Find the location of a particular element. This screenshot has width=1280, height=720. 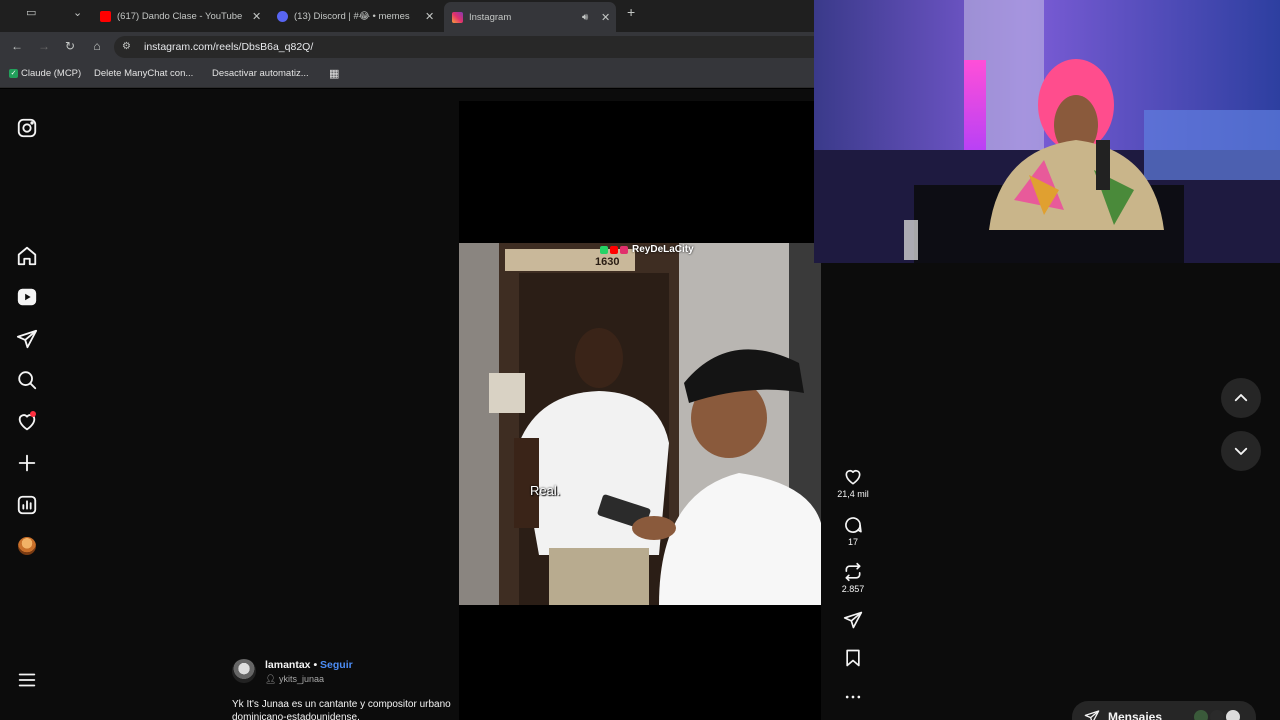

tab-discord: (13) Discord | #😂 • memes ✕ is located at coordinates (357, 16).